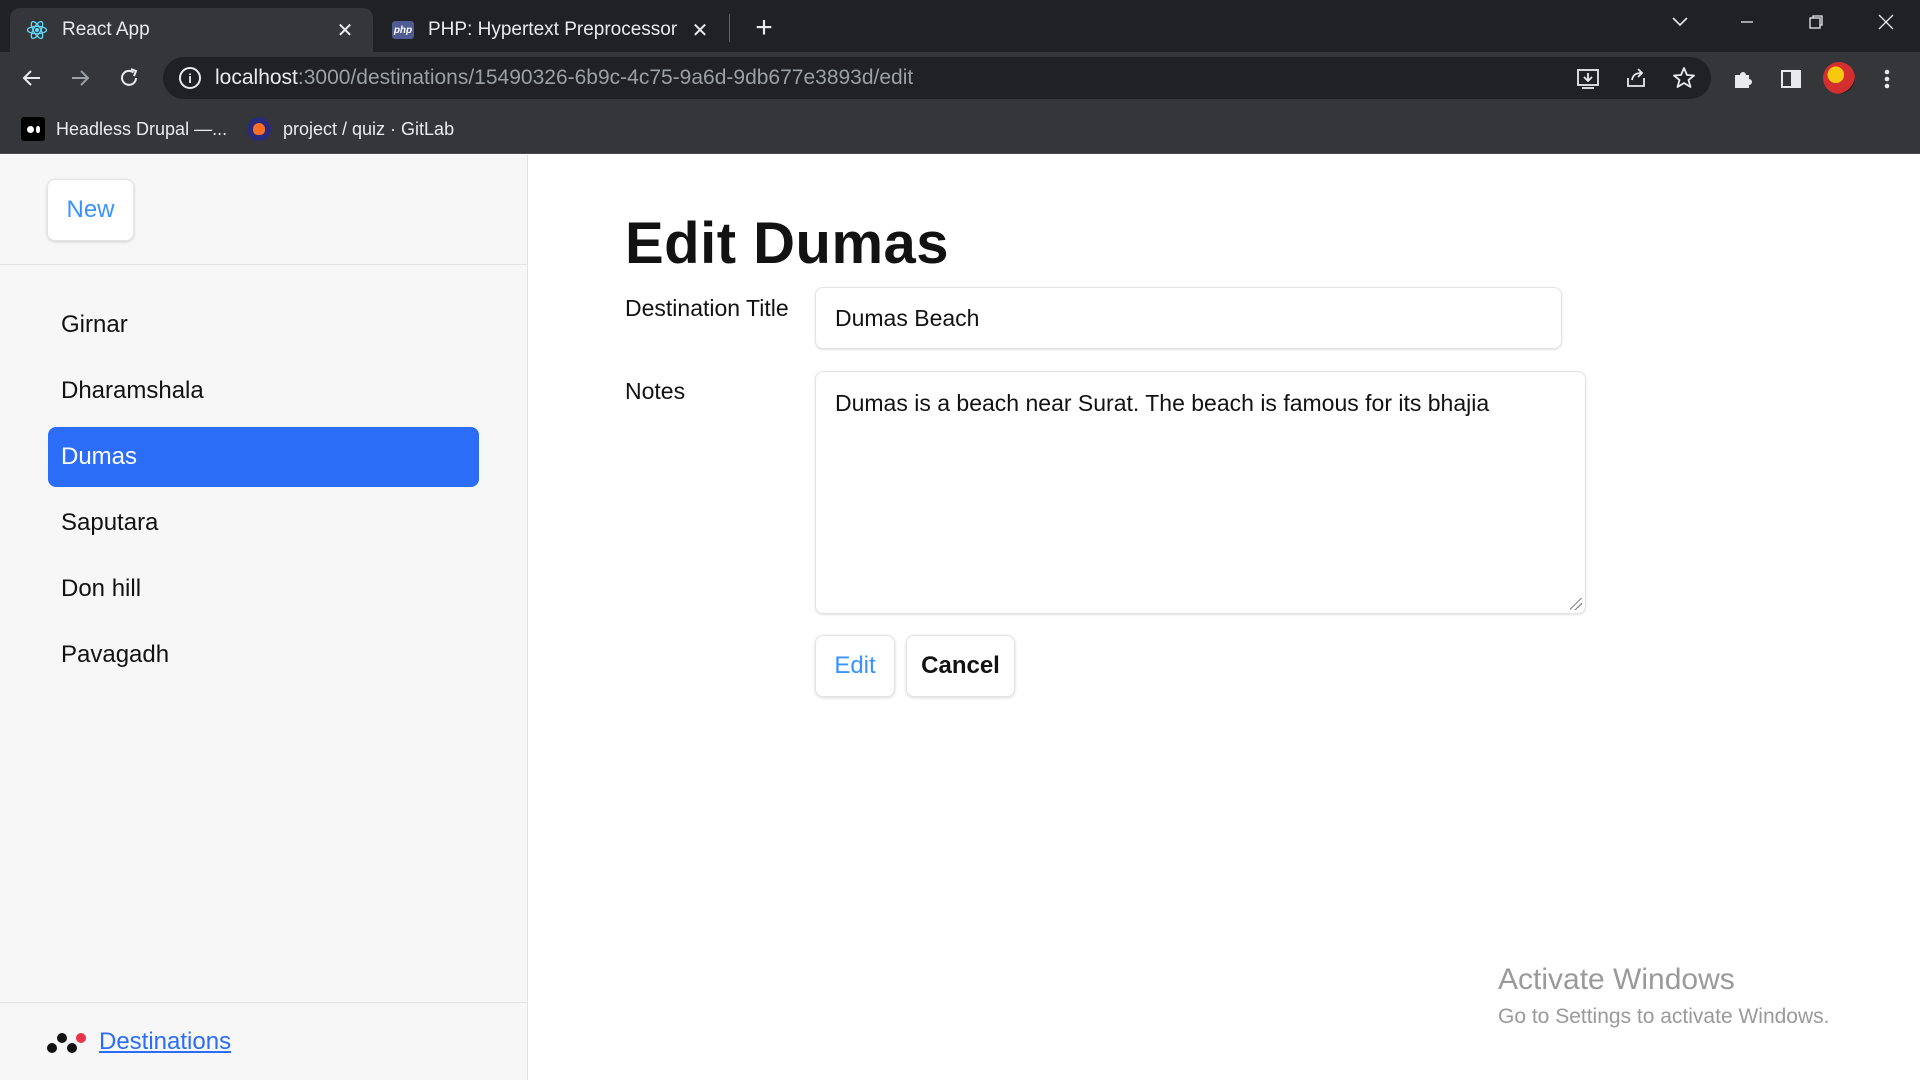  Describe the element at coordinates (263, 325) in the screenshot. I see `sidebar-item-girnar: Girnar` at that location.